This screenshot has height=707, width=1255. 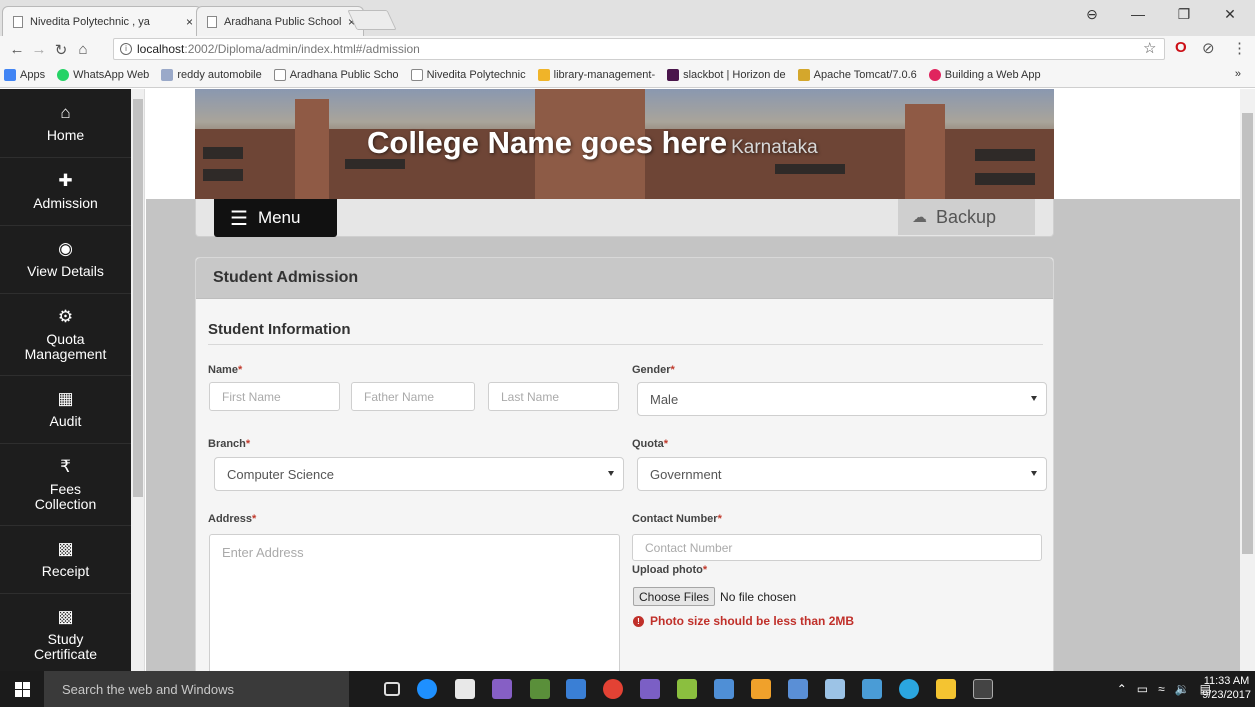 I want to click on opera-icon: O, so click(x=1181, y=47).